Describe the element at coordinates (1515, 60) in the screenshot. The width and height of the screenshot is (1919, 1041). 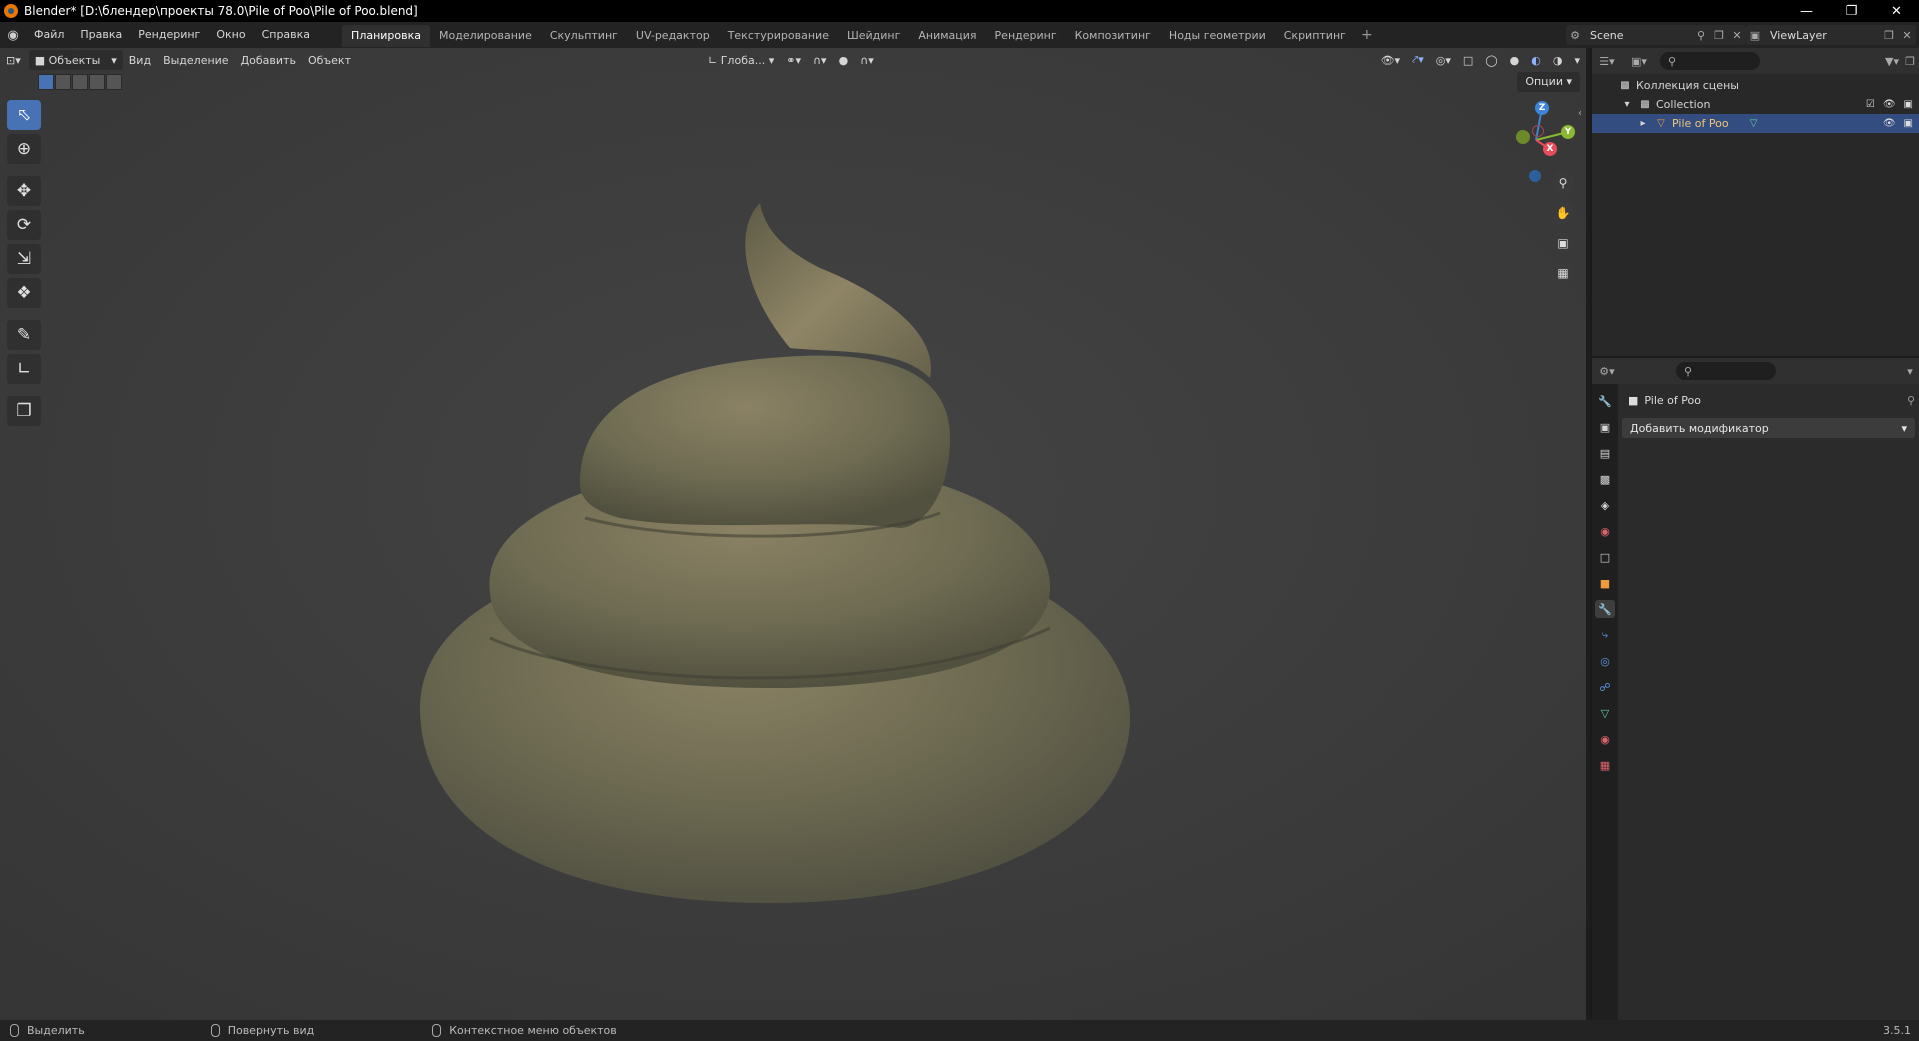
I see `shading-solid-button: ●` at that location.